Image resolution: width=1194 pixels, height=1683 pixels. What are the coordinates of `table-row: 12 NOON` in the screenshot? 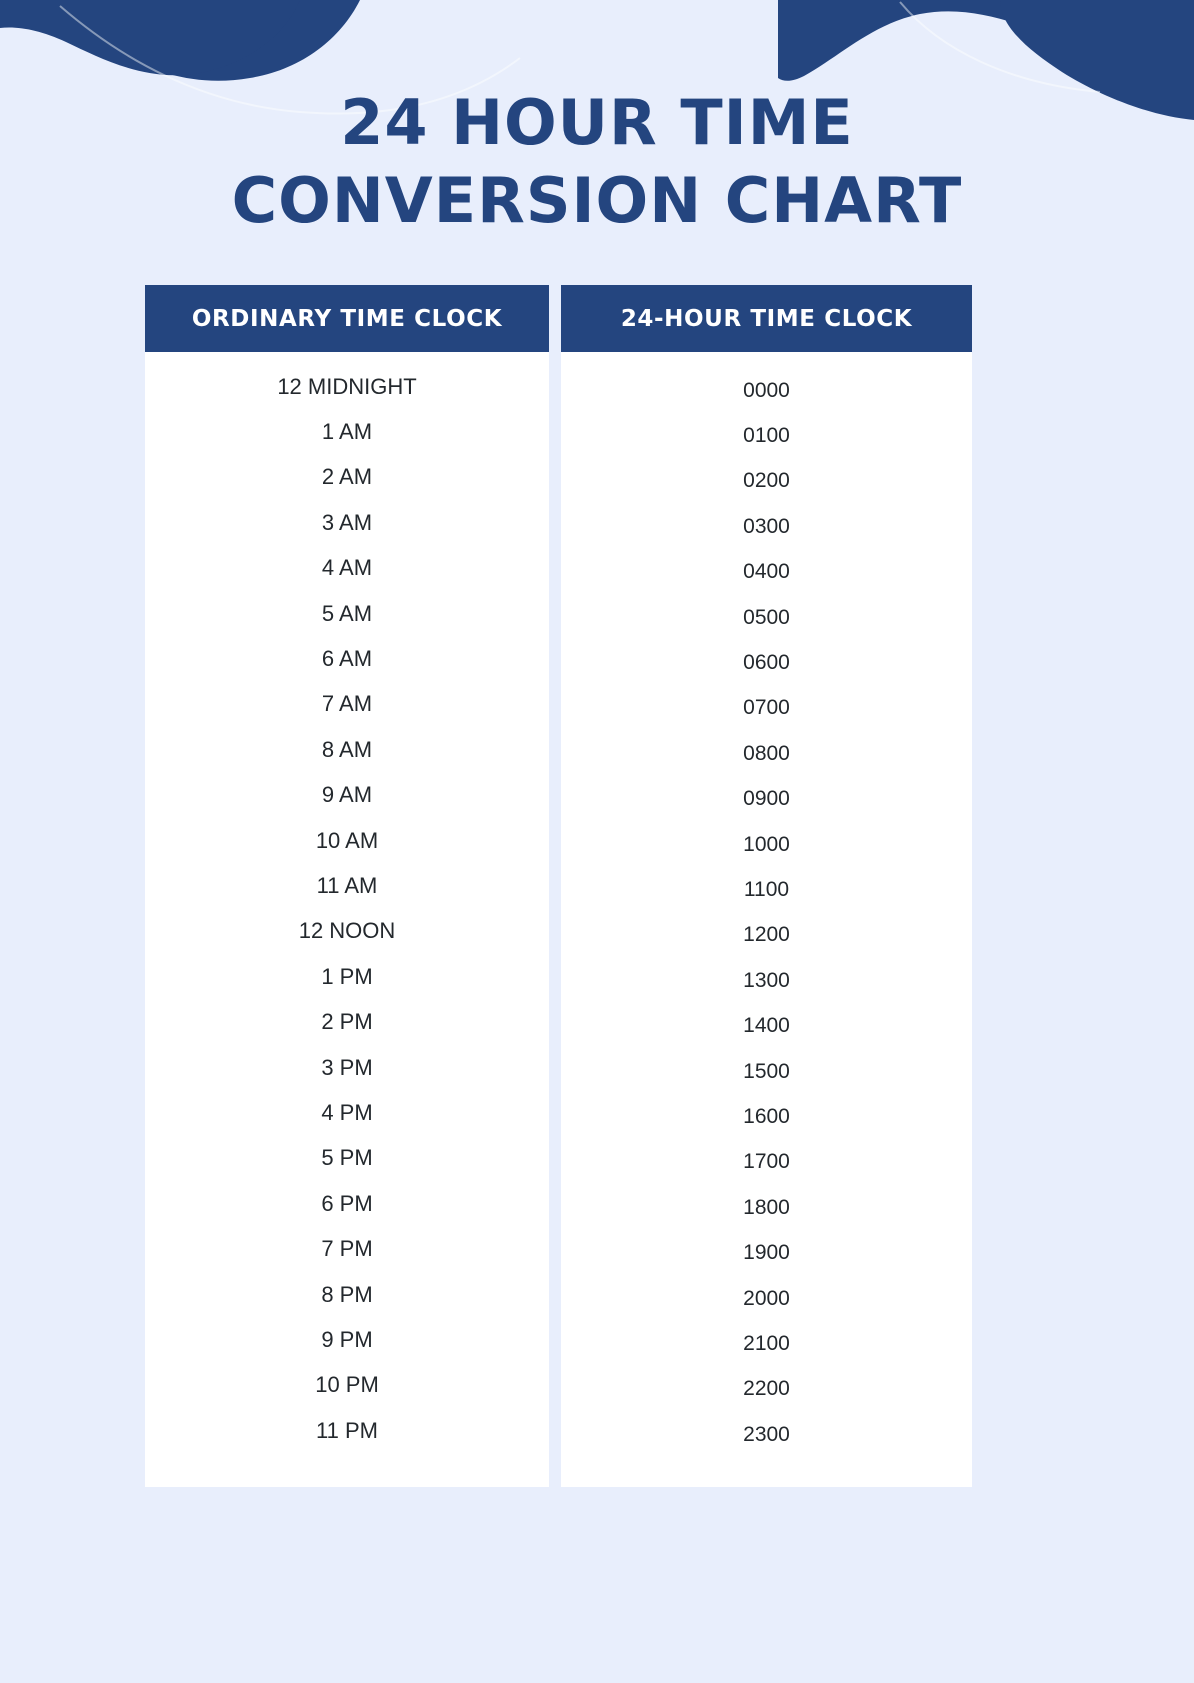 It's located at (347, 931).